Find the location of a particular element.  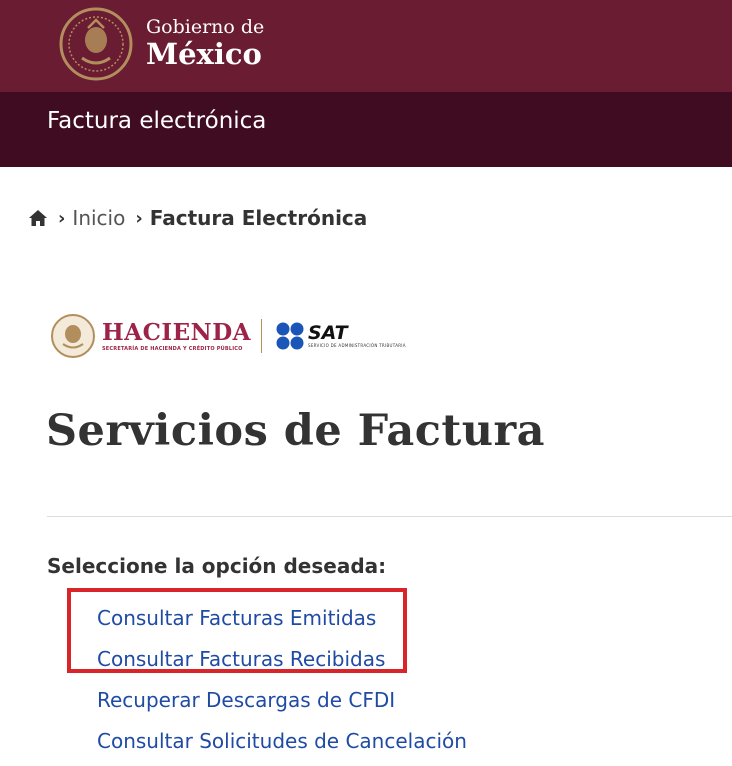

page-title: Servicios de Factura is located at coordinates (296, 431).